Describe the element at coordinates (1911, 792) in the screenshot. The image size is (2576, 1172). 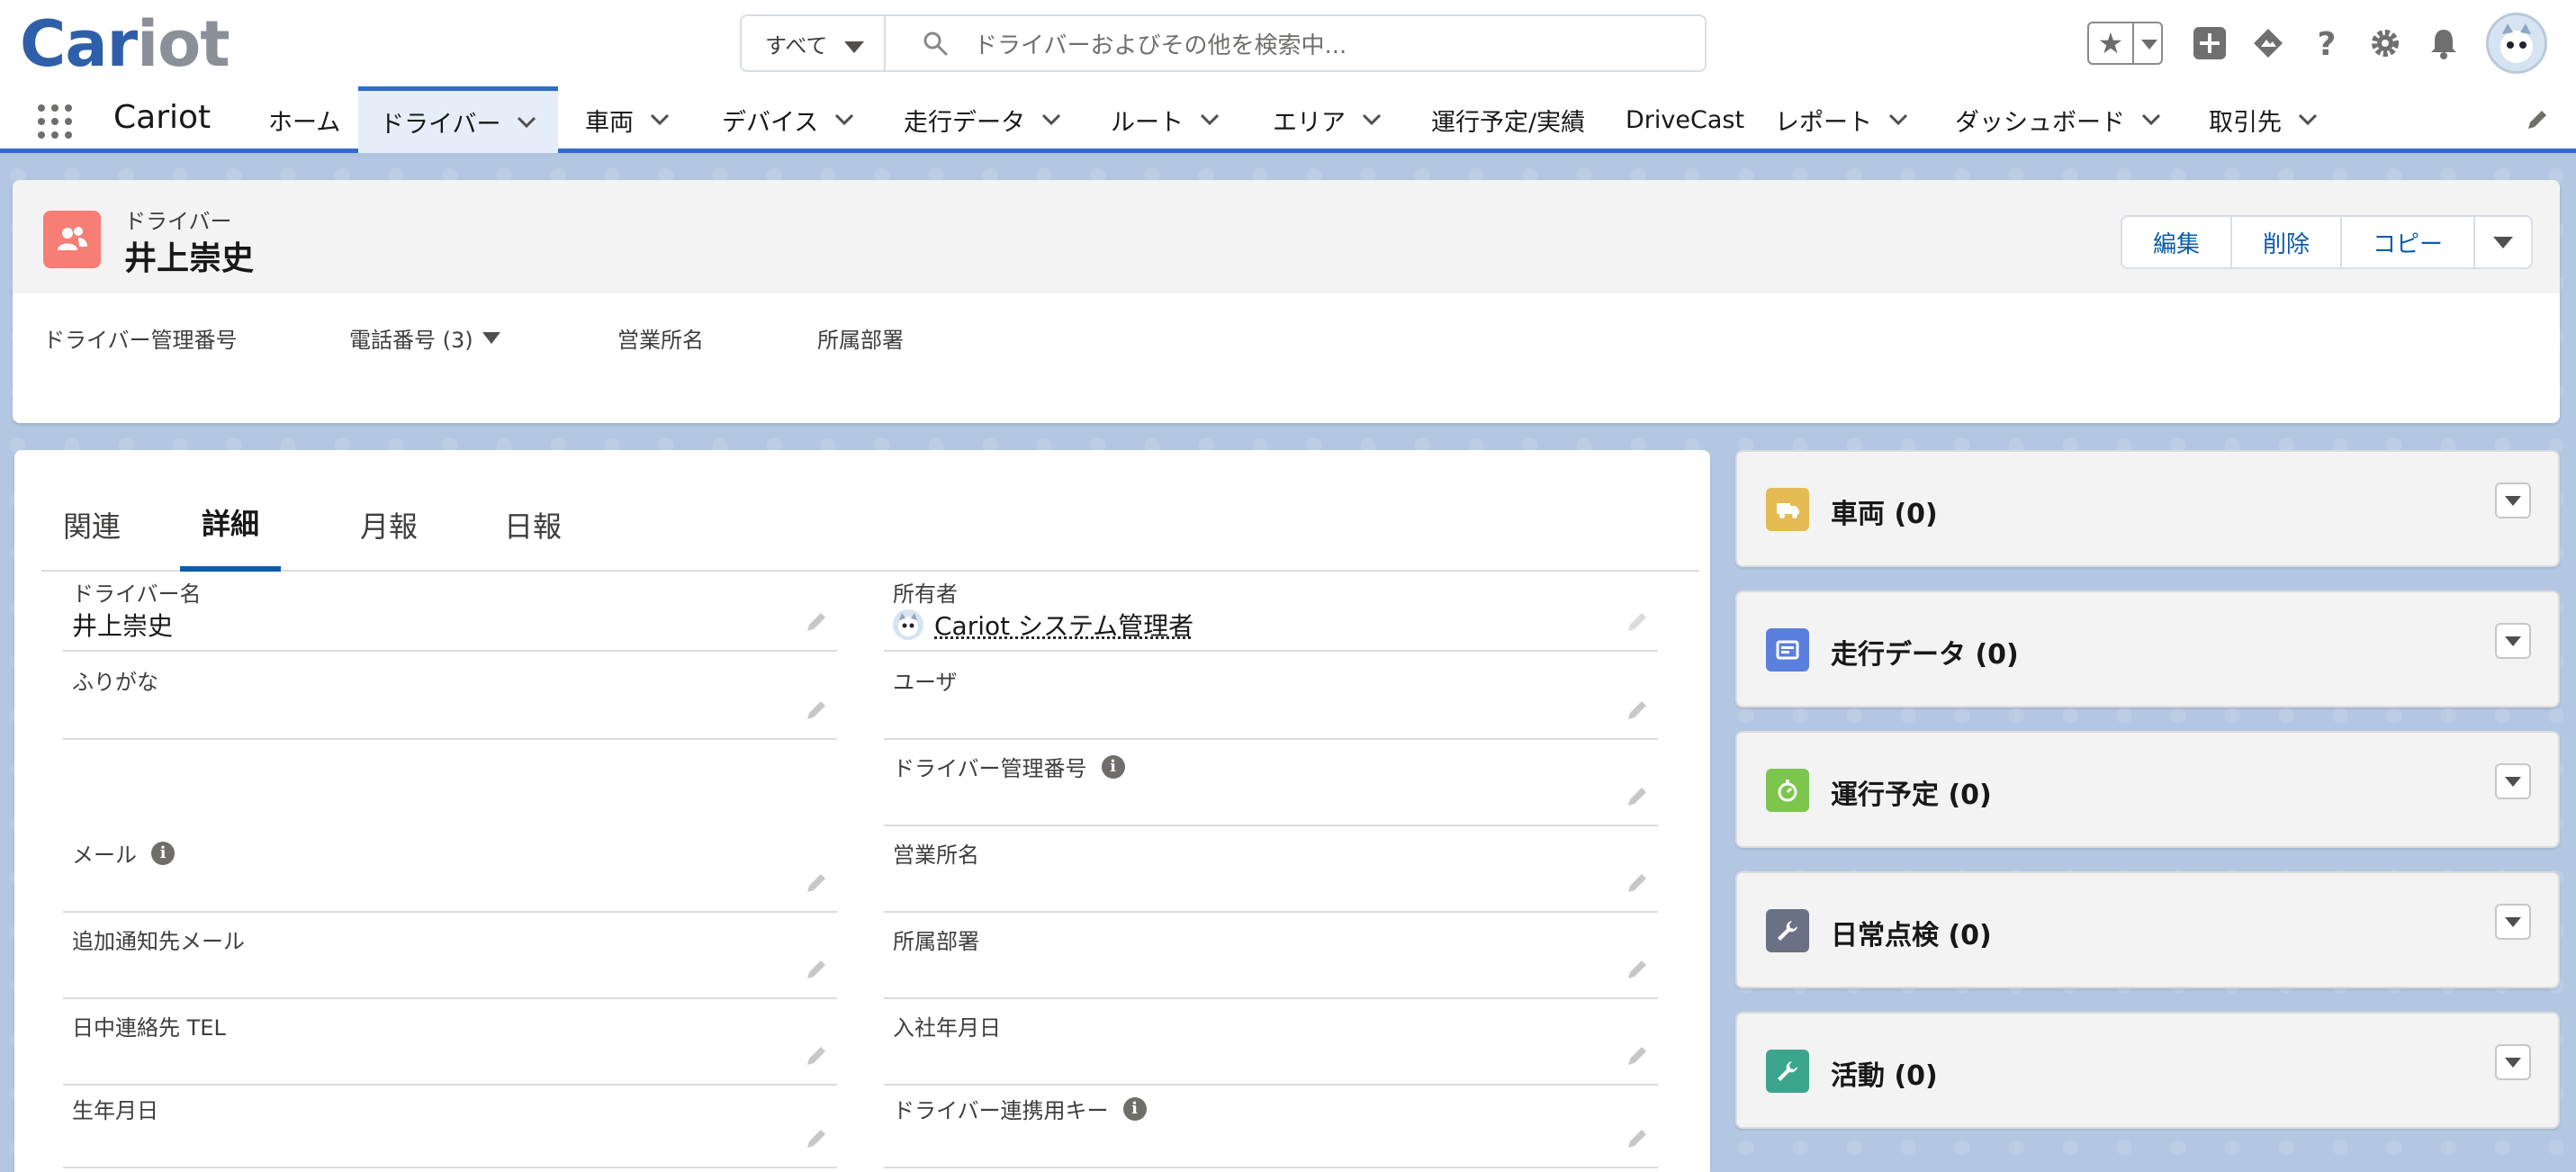
I see `related-list-title: 運行予定 (0)` at that location.